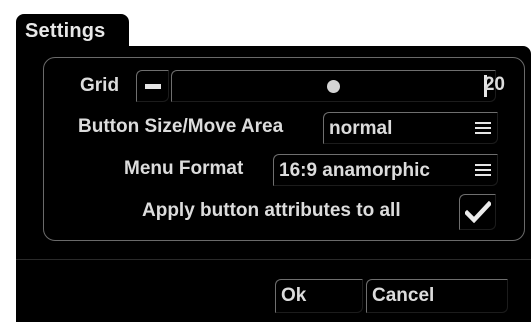 The width and height of the screenshot is (531, 322). Describe the element at coordinates (319, 296) in the screenshot. I see `ok-button: Ok` at that location.